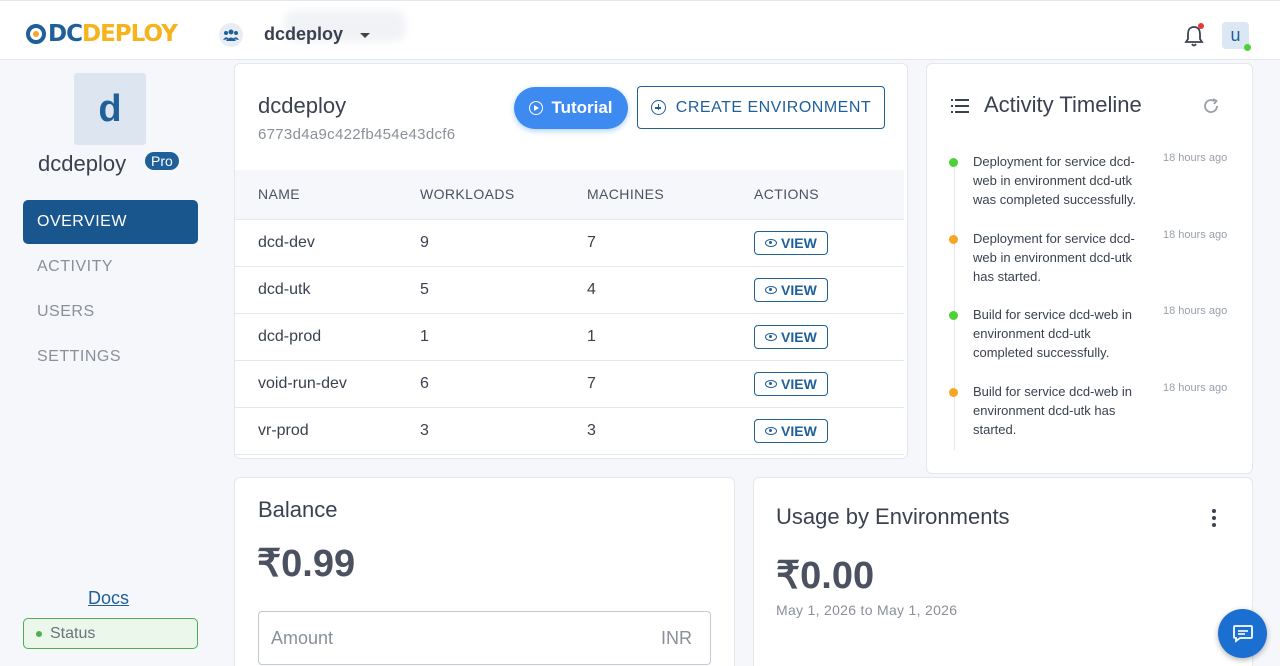 The image size is (1280, 666). Describe the element at coordinates (893, 516) in the screenshot. I see `usage-title: Usage by Environments` at that location.